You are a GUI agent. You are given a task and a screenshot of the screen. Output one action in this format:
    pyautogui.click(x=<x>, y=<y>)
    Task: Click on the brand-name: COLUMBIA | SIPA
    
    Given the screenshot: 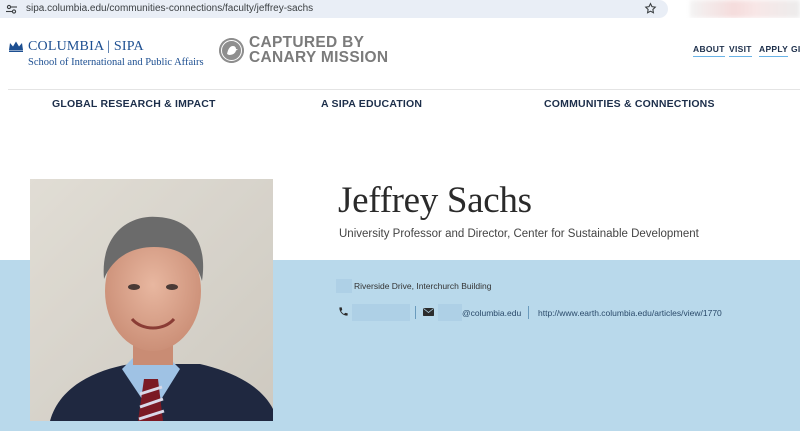 What is the action you would take?
    pyautogui.click(x=86, y=47)
    